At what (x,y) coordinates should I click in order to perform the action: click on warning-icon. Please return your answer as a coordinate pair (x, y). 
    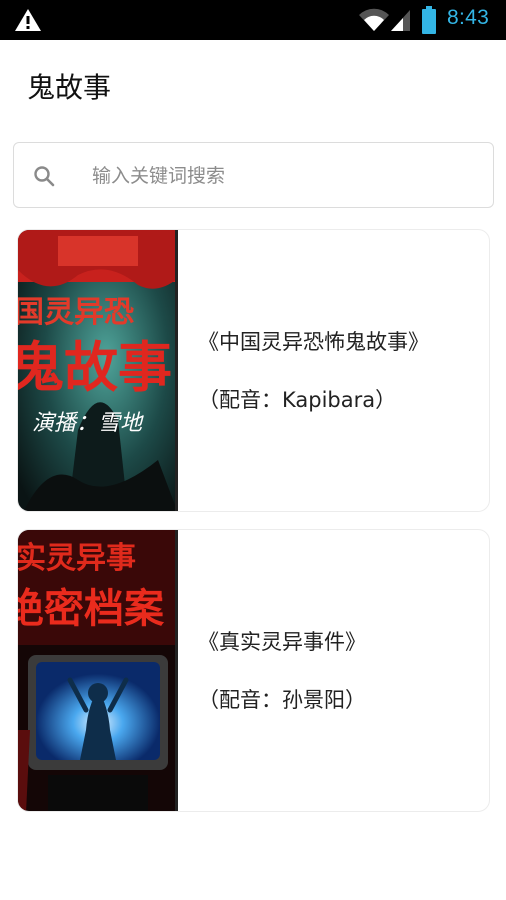
    Looking at the image, I should click on (28, 20).